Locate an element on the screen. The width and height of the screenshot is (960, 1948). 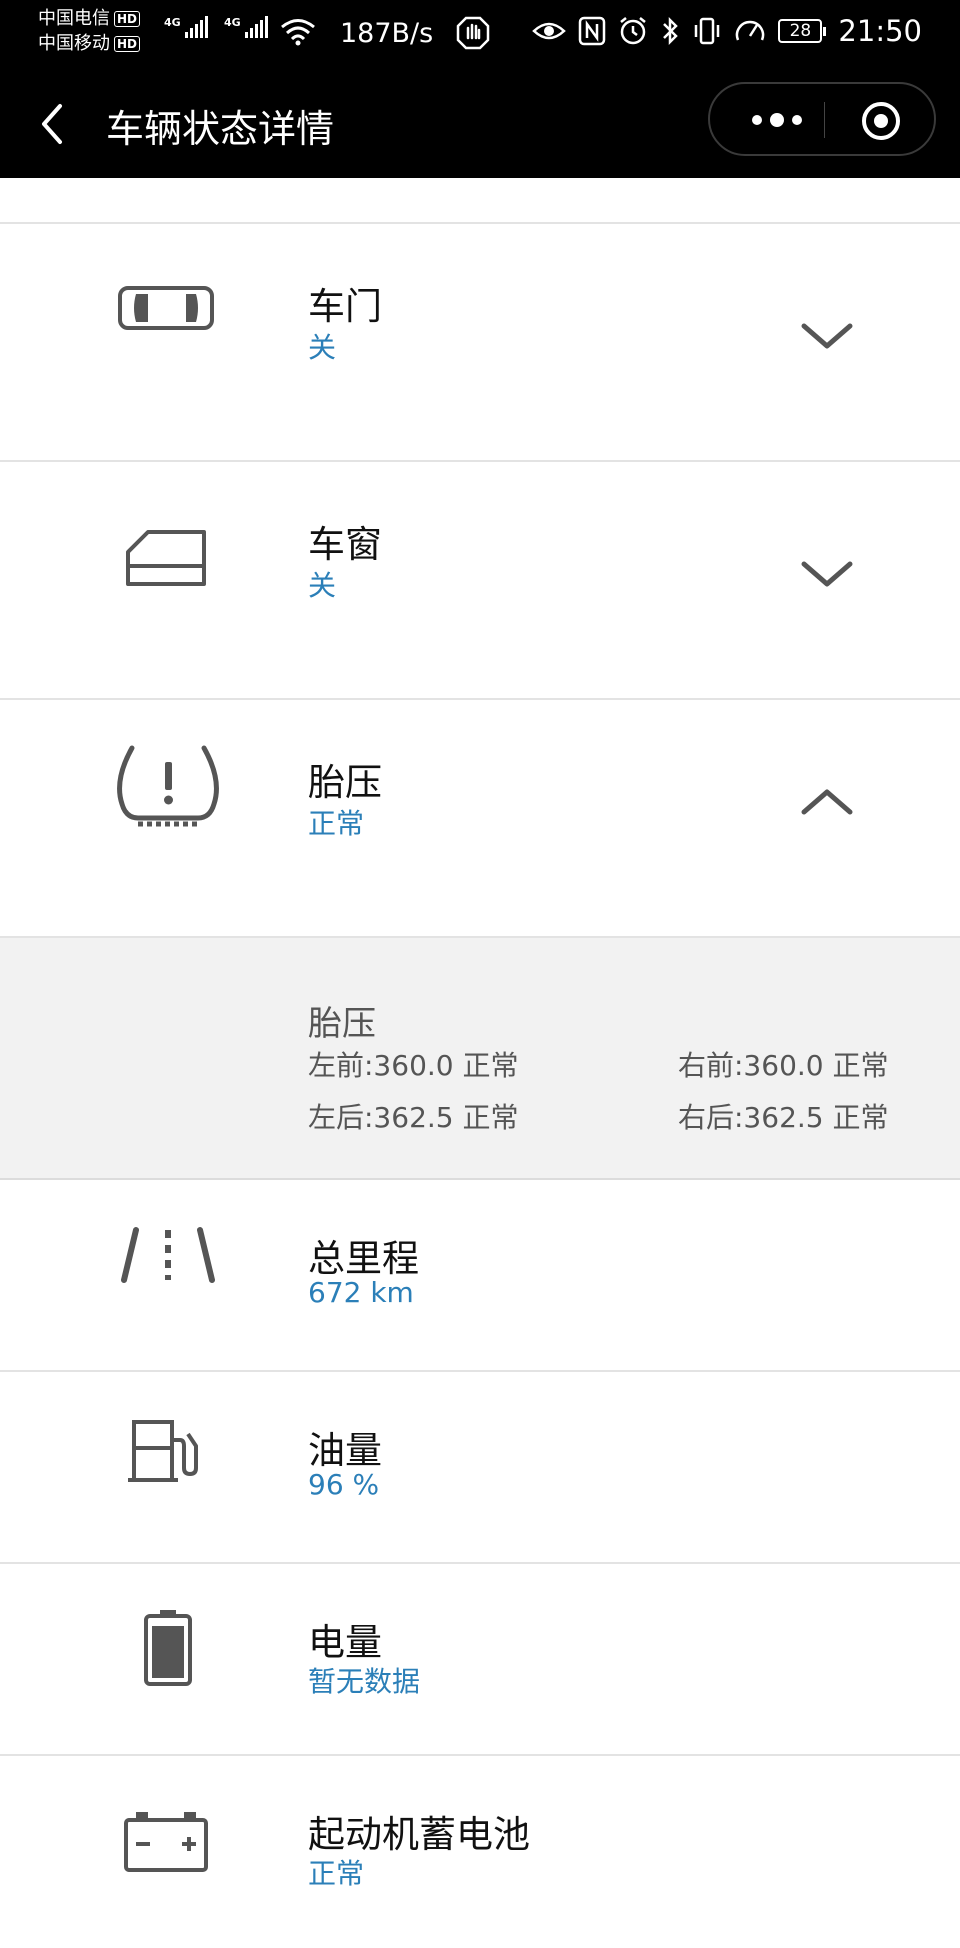
window-label: 车窗 is located at coordinates (345, 544).